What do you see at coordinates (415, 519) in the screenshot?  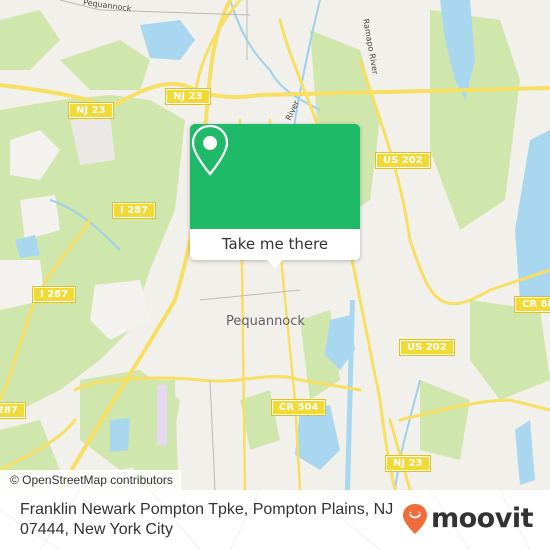 I see `moovit-logo-pin-icon` at bounding box center [415, 519].